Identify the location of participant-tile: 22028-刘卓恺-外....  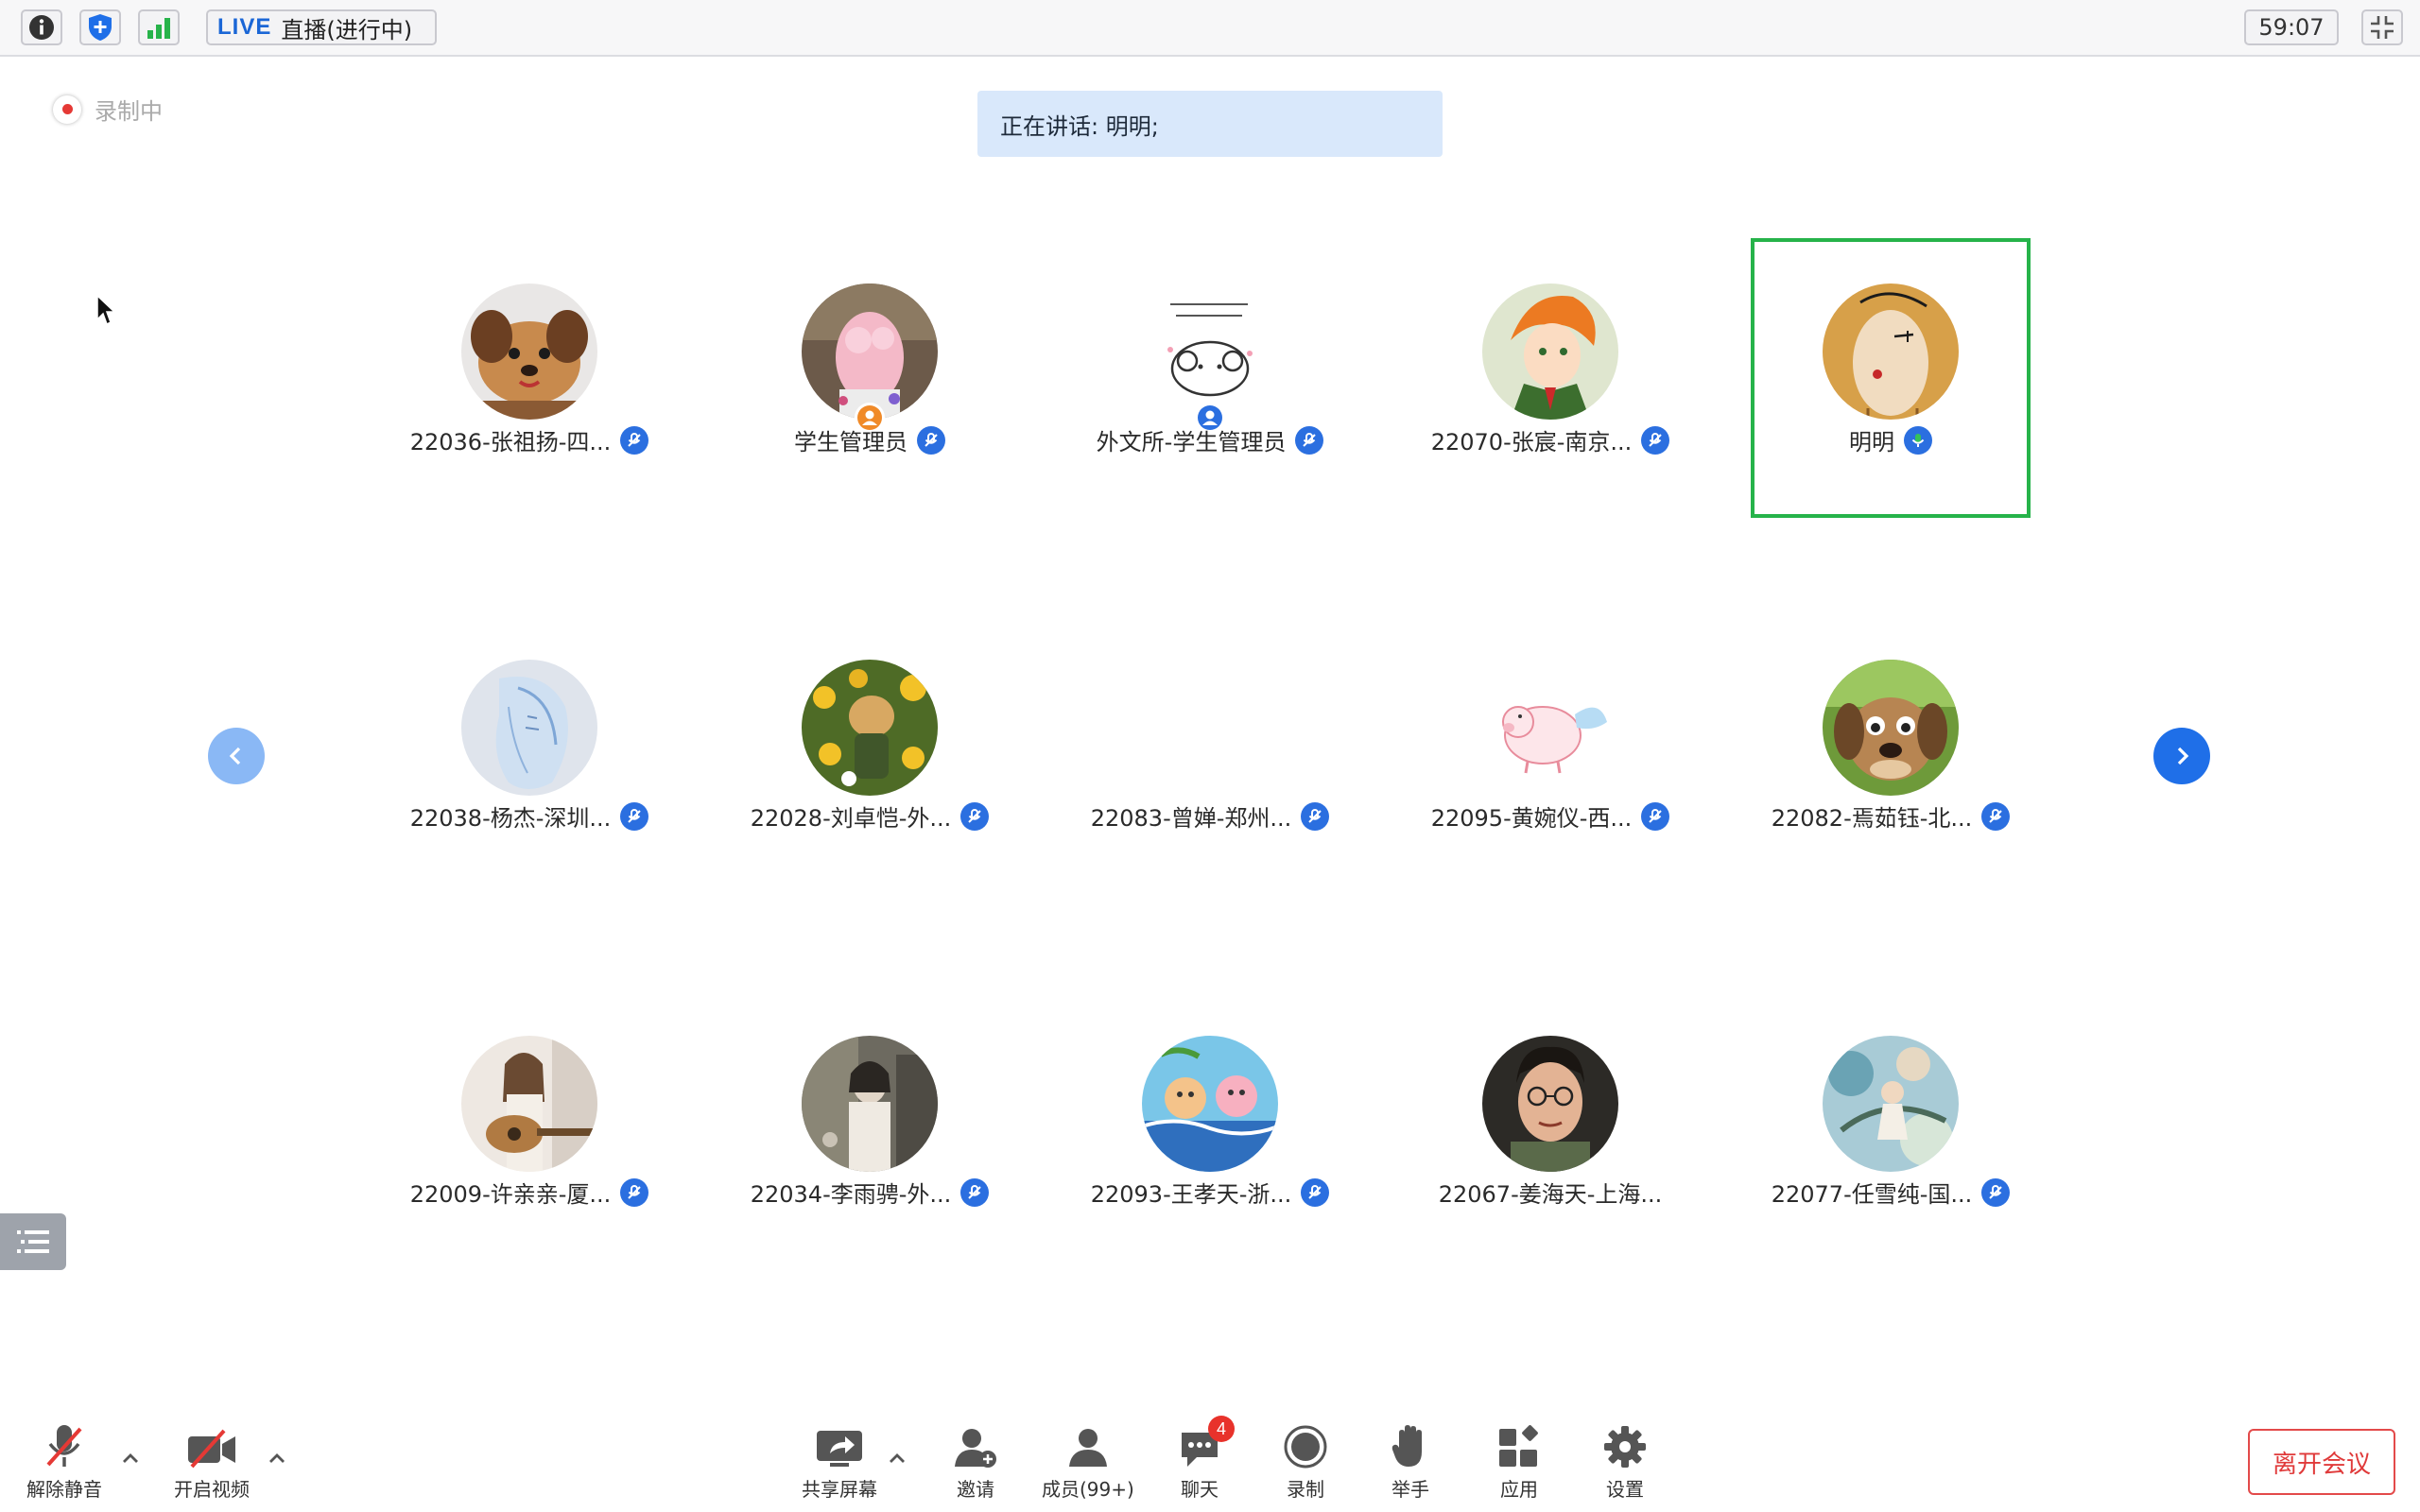
(870, 754).